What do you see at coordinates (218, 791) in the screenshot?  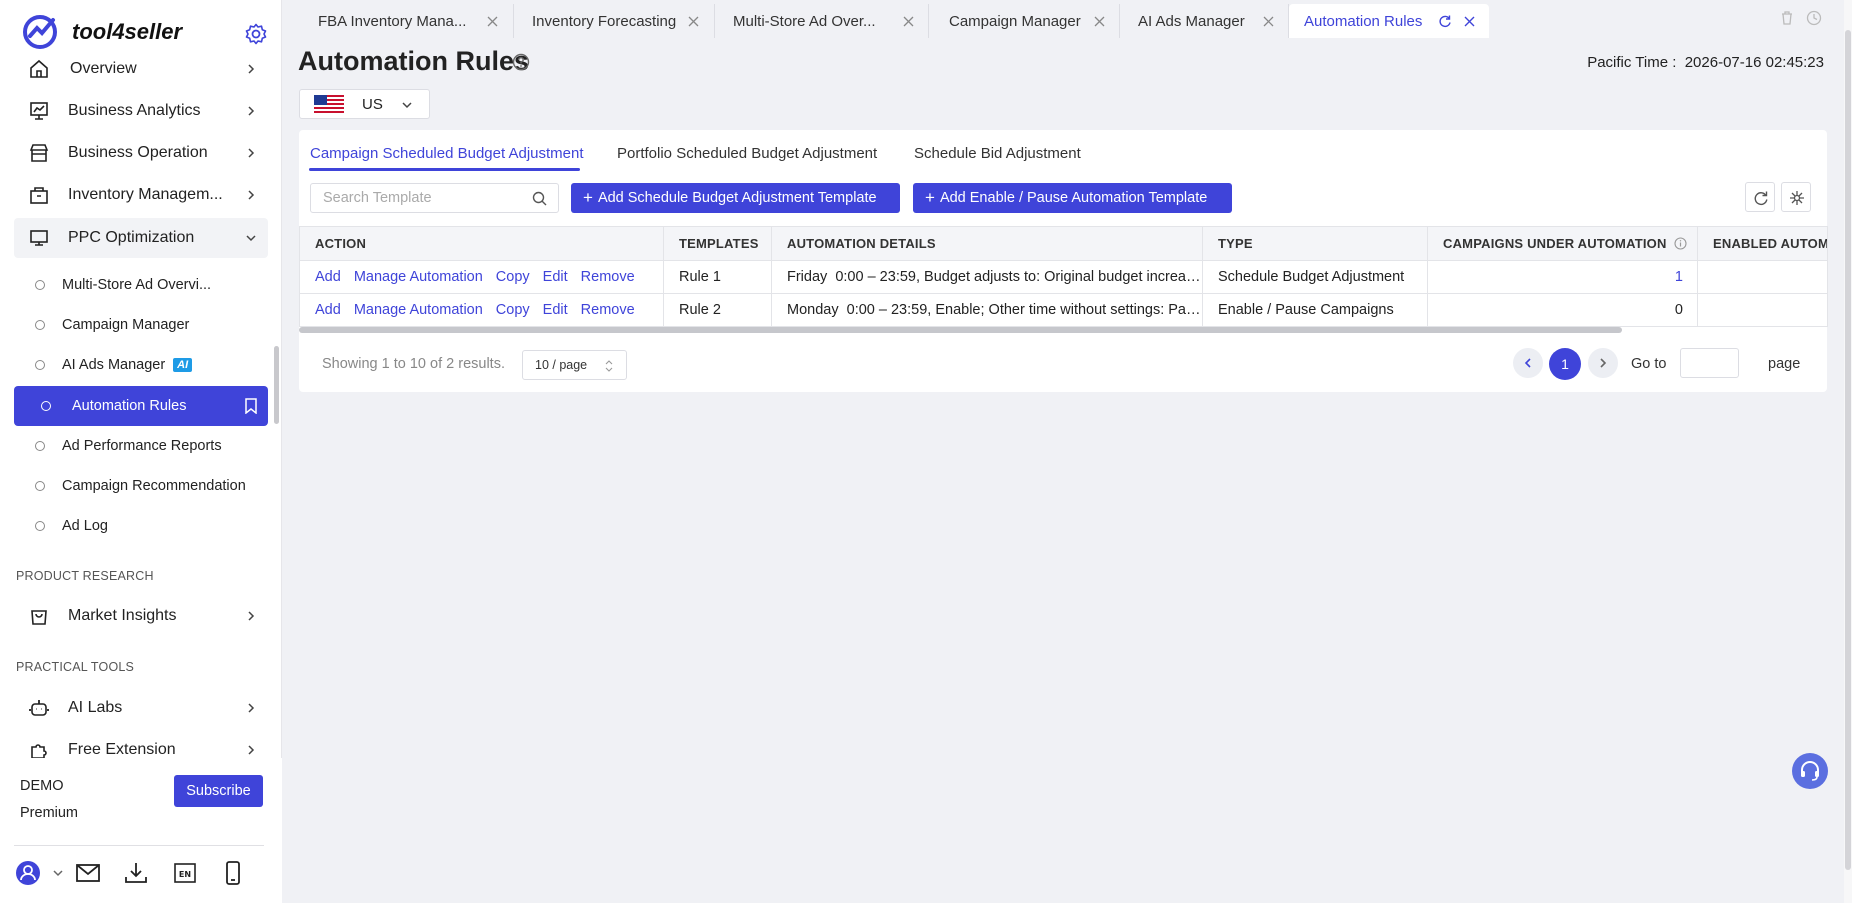 I see `subscribe-button: Subscribe` at bounding box center [218, 791].